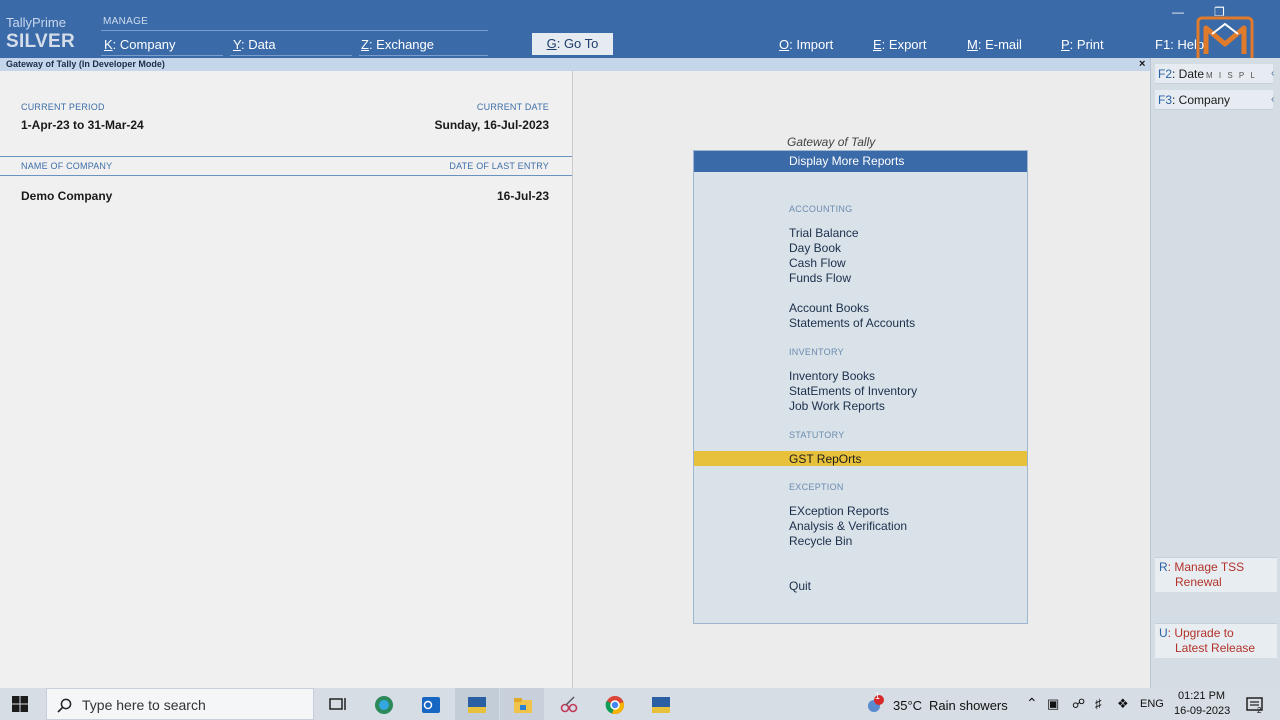 The height and width of the screenshot is (720, 1280). I want to click on company-underline, so click(162, 55).